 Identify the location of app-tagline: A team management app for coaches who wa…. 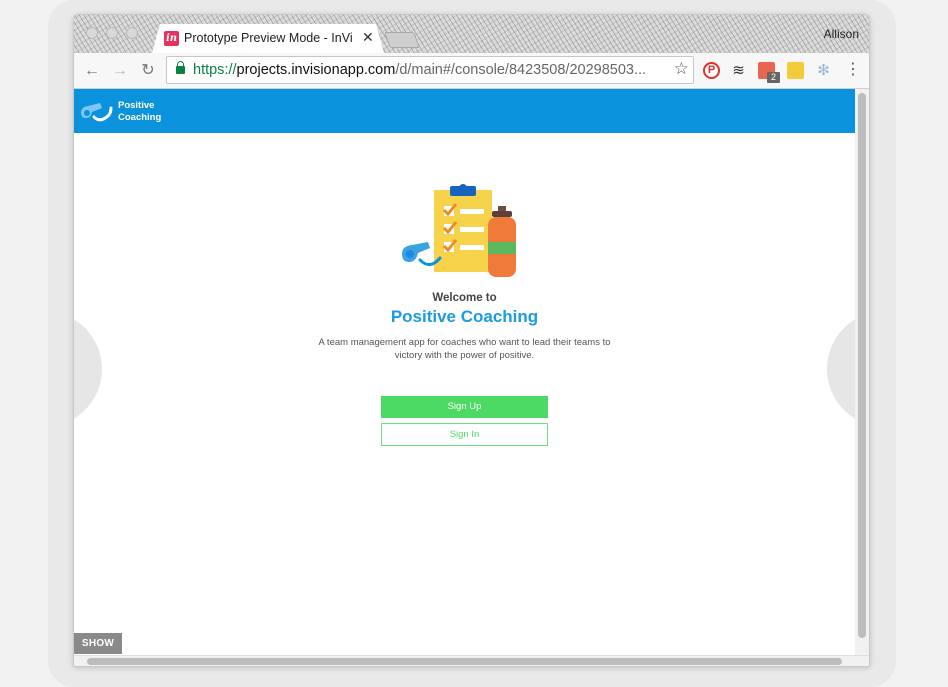
(464, 349).